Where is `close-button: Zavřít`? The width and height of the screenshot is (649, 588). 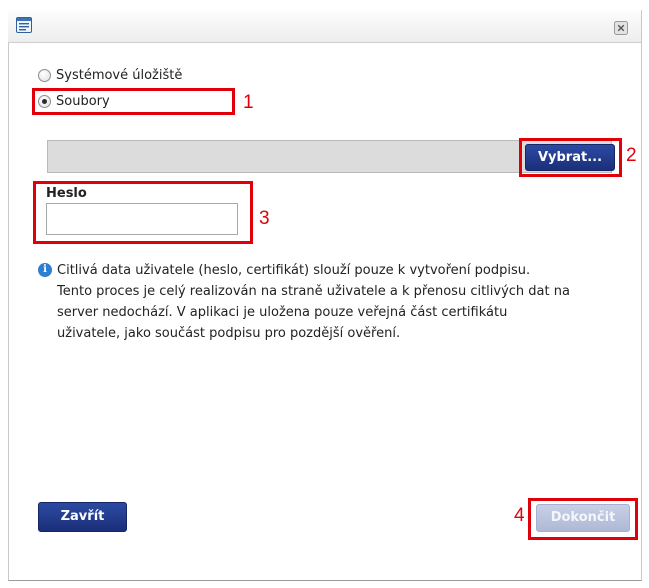 close-button: Zavřít is located at coordinates (82, 517).